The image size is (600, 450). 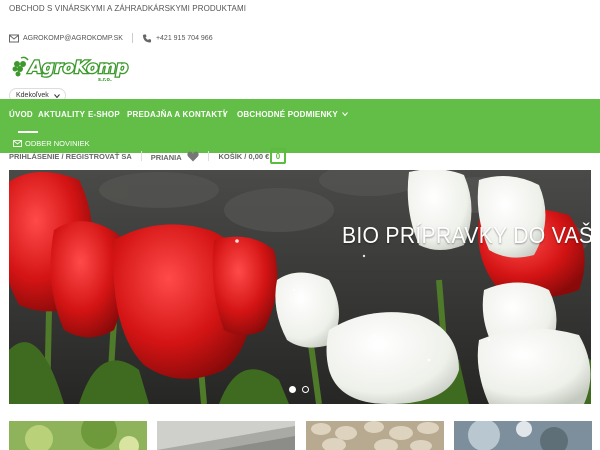 I want to click on contact-row: AGROKOMP@AGROKOMP.SK +421 915 704 966, so click(x=111, y=38).